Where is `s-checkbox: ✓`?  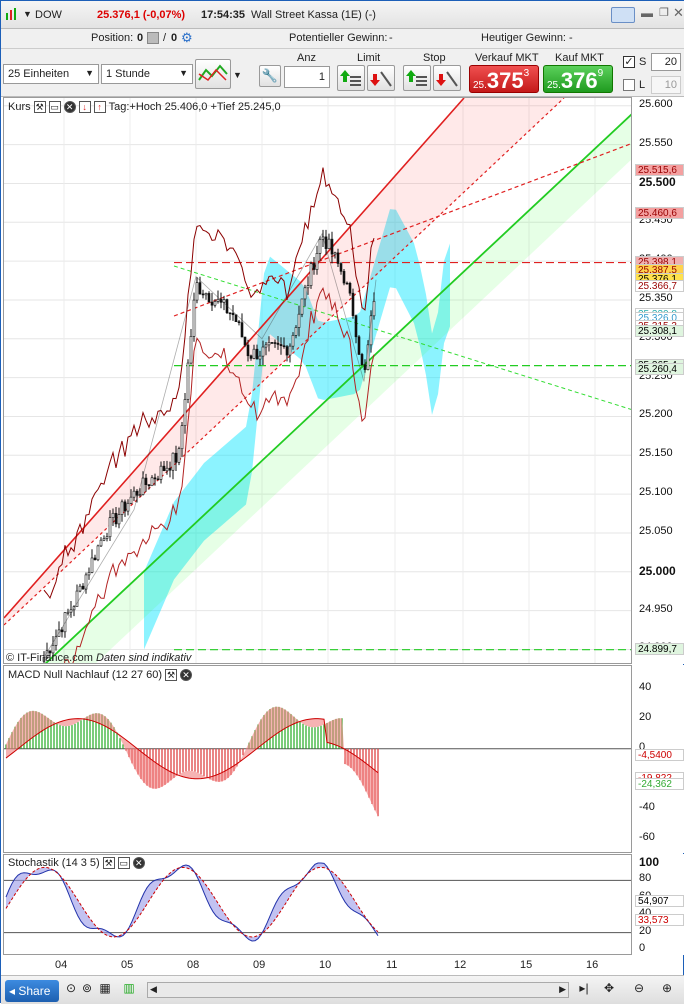
s-checkbox: ✓ is located at coordinates (629, 62).